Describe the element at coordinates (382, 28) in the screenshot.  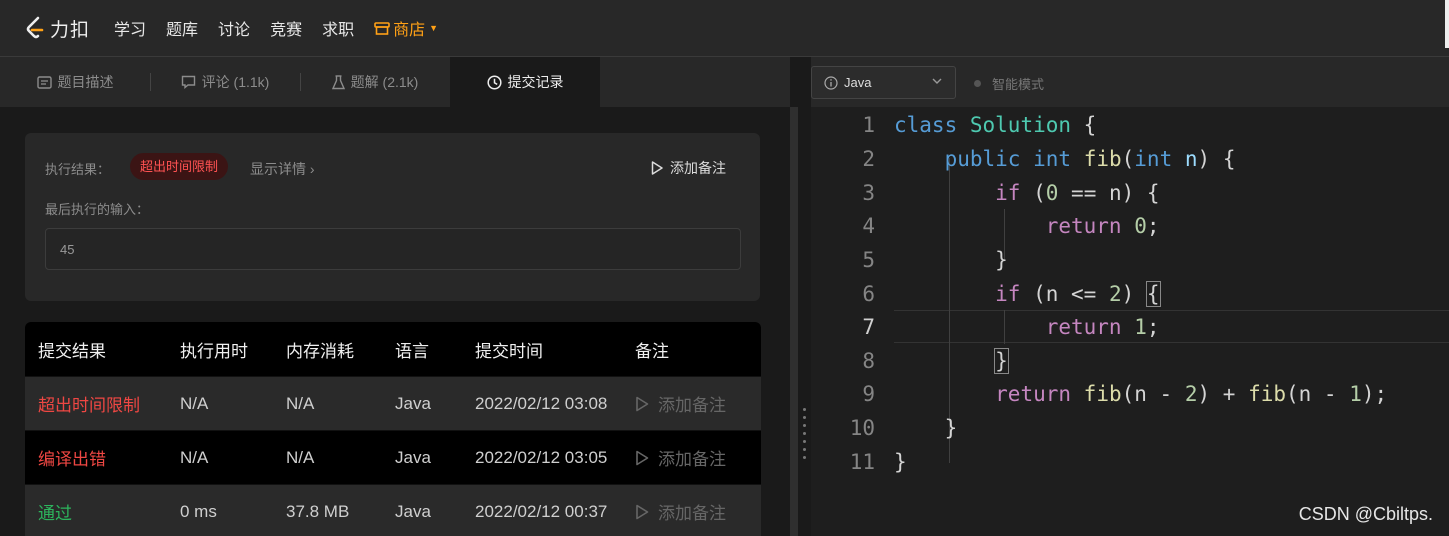
I see `store-icon` at that location.